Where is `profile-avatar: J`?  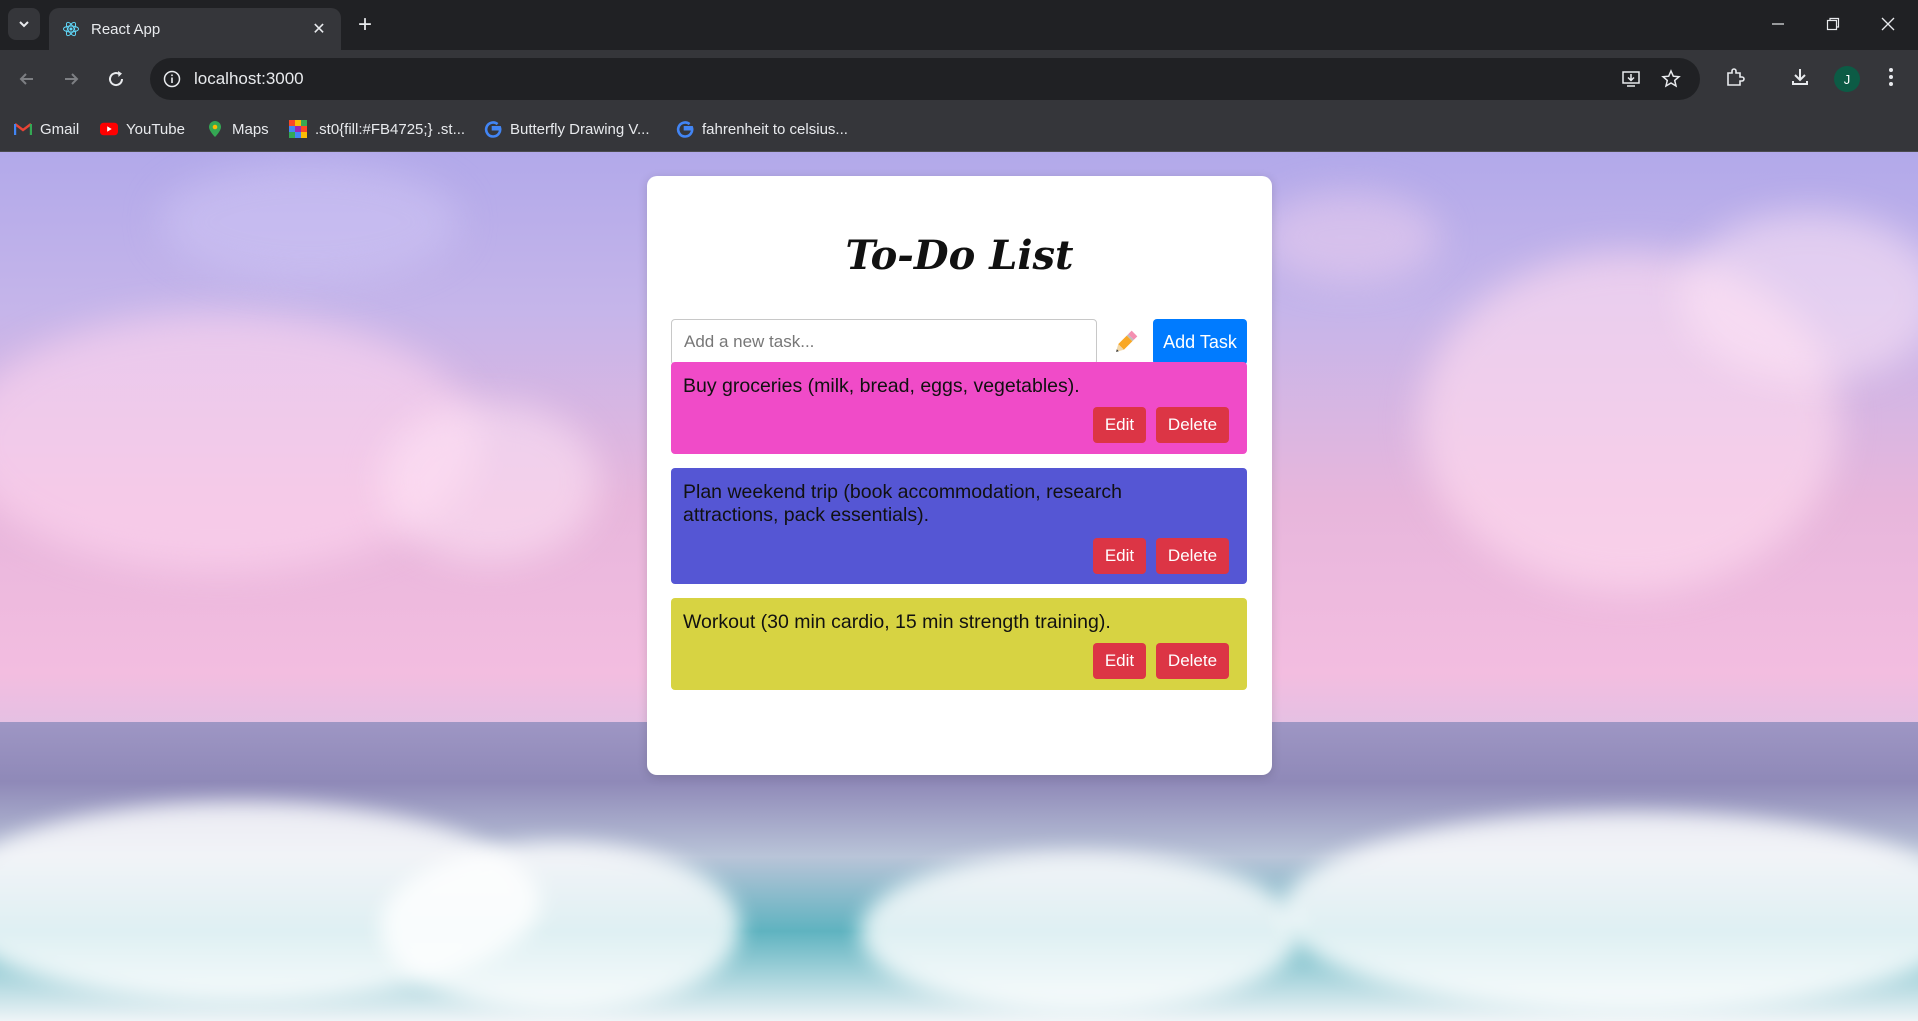 profile-avatar: J is located at coordinates (1847, 79).